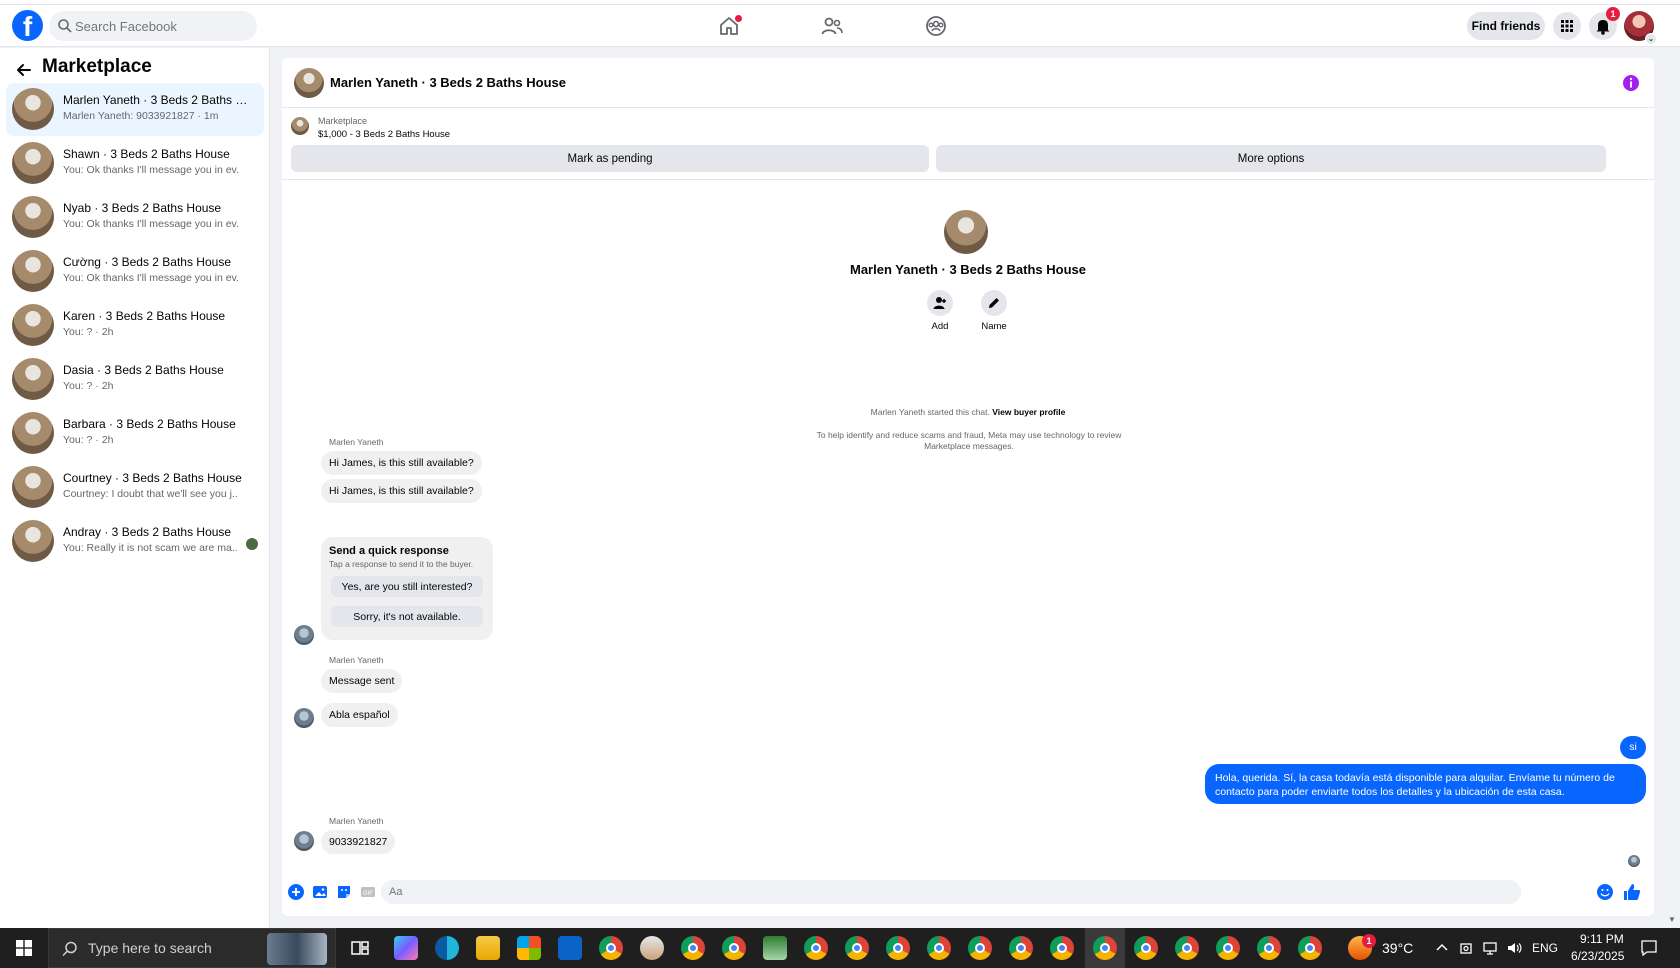  What do you see at coordinates (309, 83) in the screenshot?
I see `chat-avatar` at bounding box center [309, 83].